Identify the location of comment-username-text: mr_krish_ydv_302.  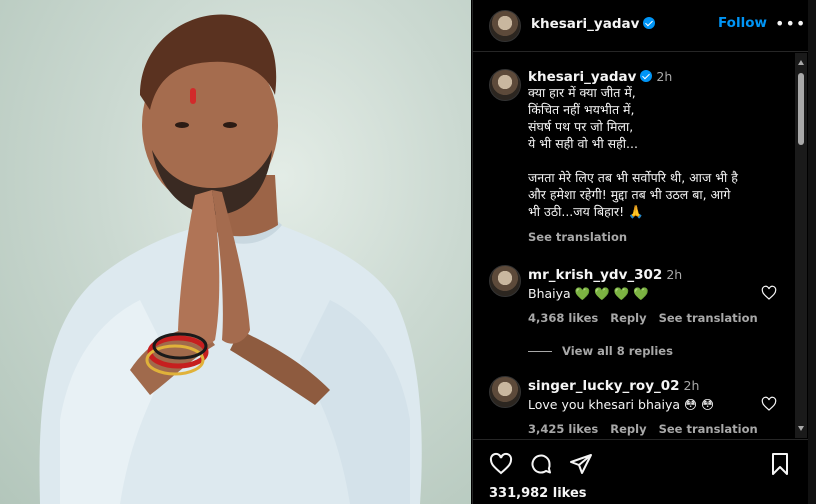
(595, 275).